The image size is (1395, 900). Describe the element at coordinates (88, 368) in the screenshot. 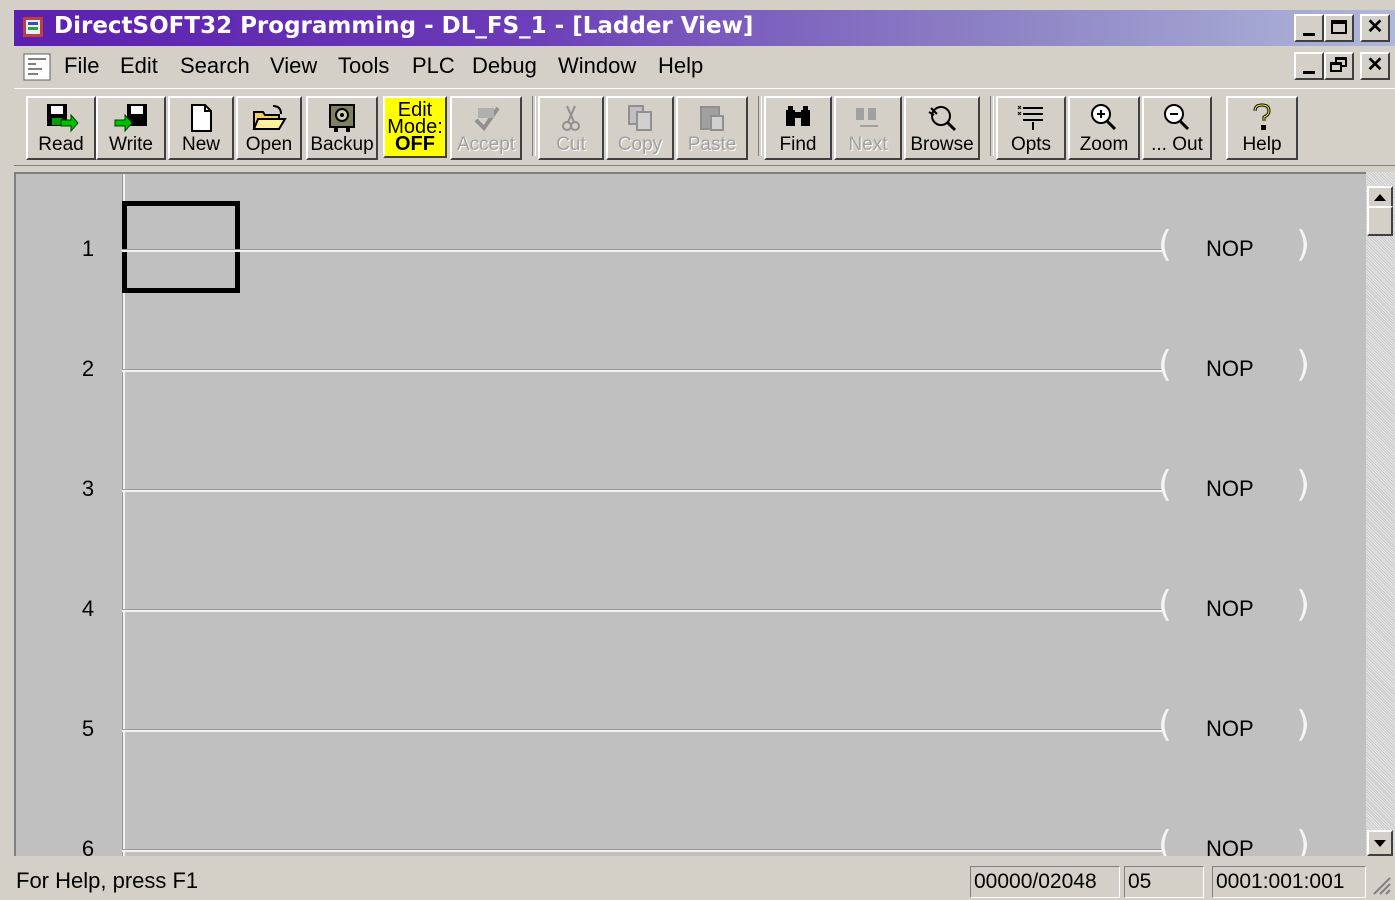

I see `rung-number: 2` at that location.